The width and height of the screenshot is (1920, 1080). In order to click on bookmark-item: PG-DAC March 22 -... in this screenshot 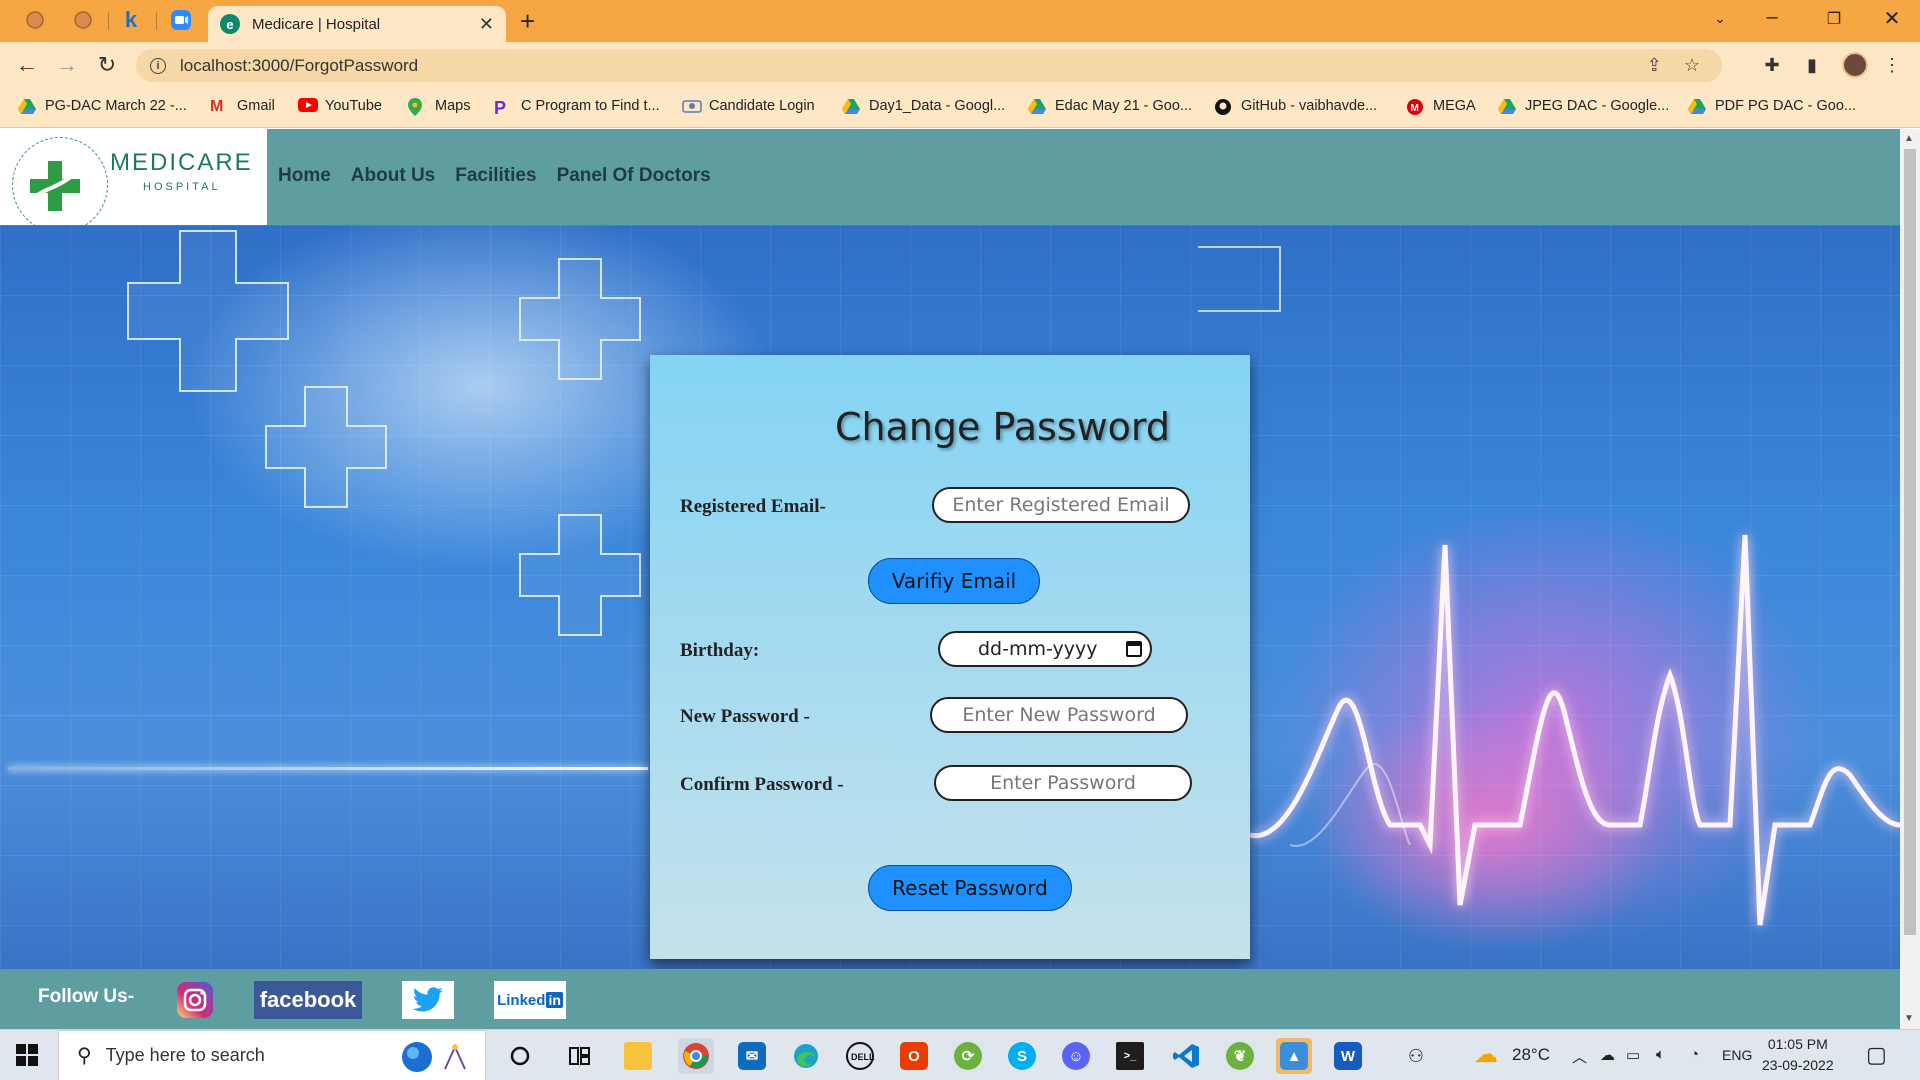, I will do `click(102, 106)`.